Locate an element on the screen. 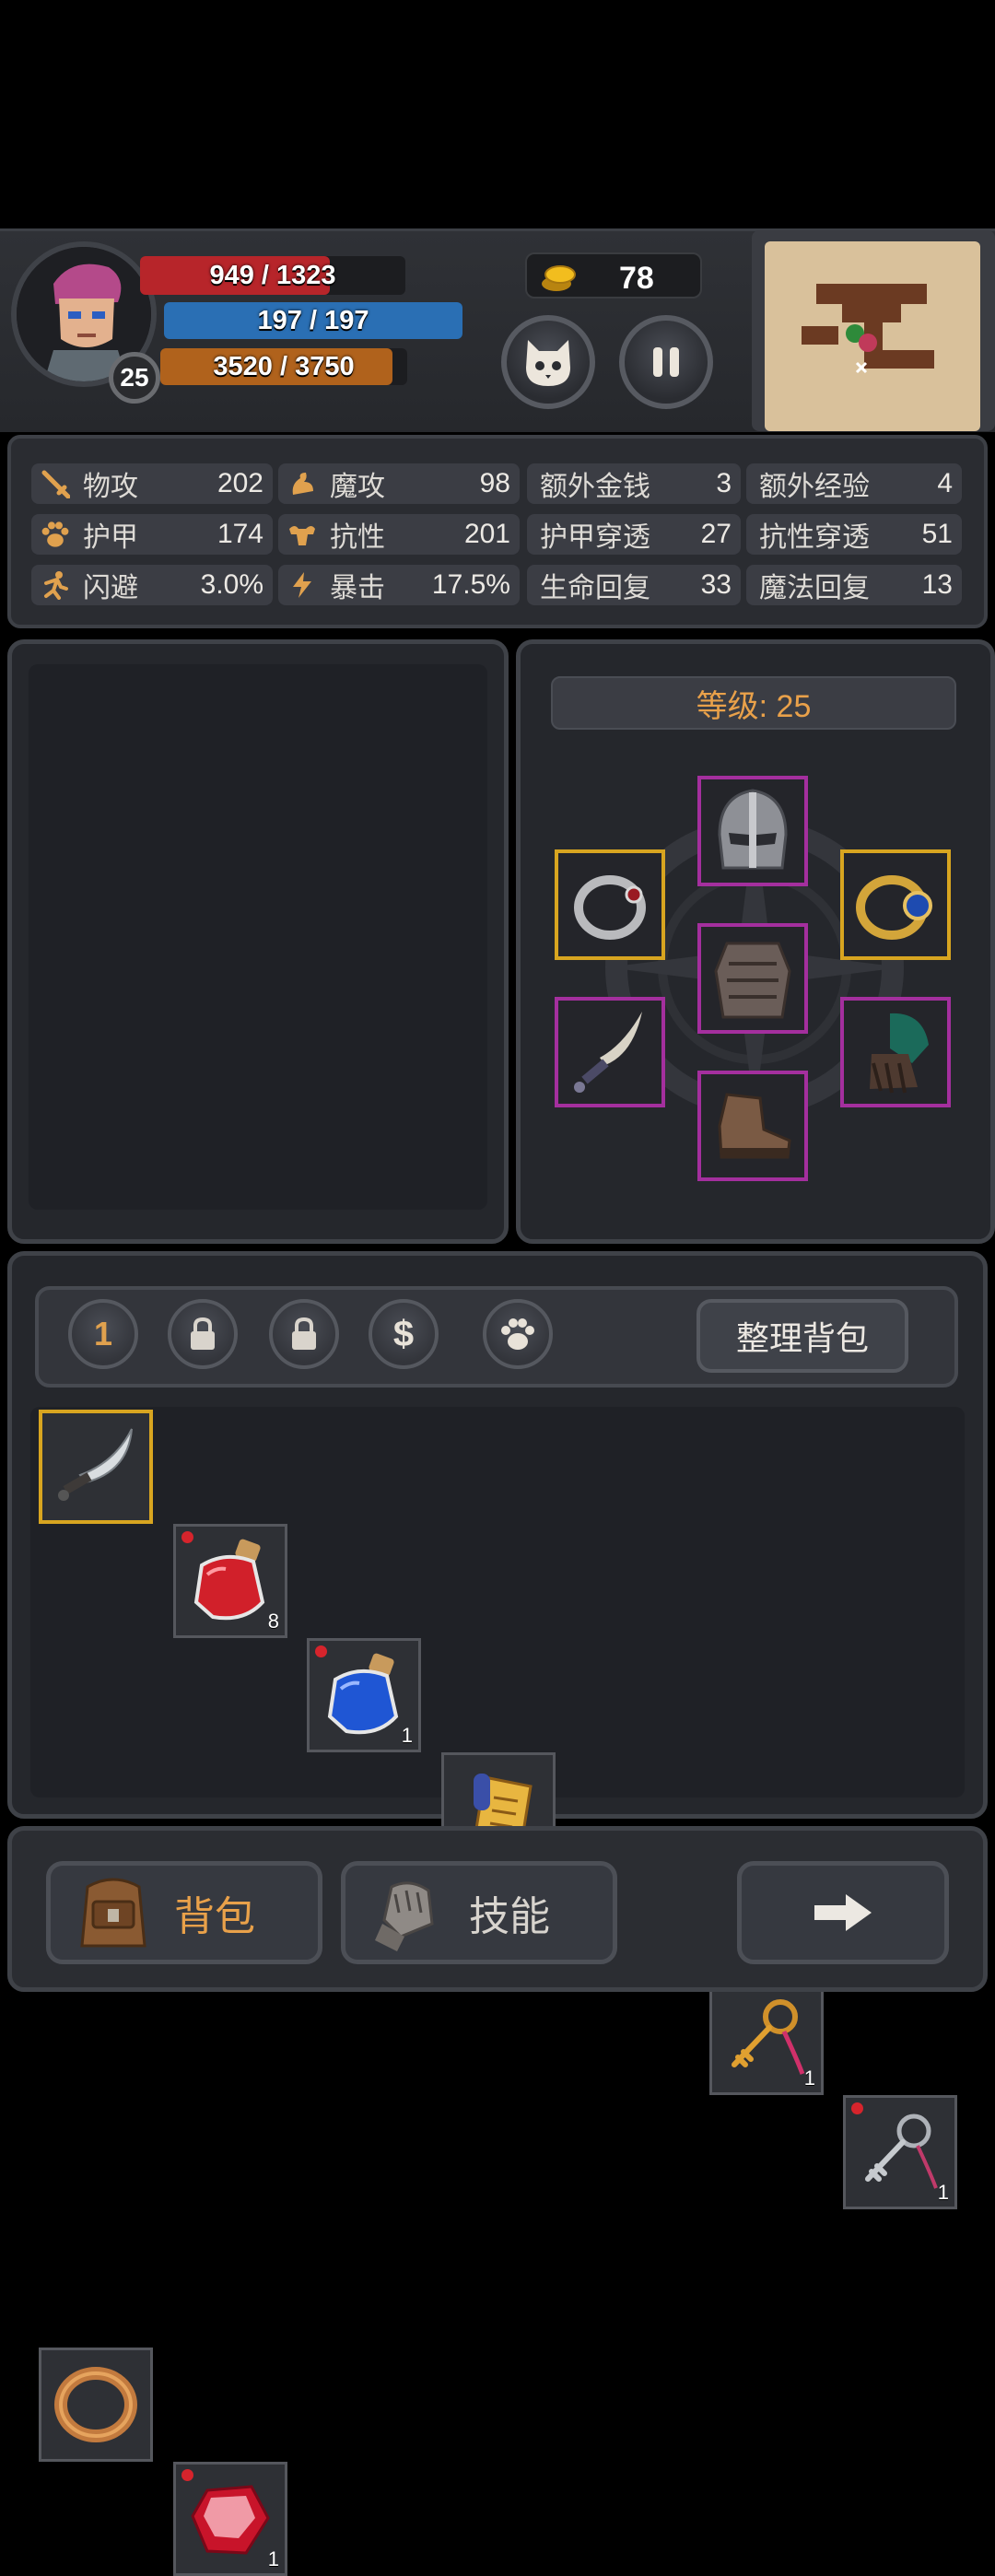 Image resolution: width=995 pixels, height=2576 pixels. stat-value: 27 is located at coordinates (716, 534).